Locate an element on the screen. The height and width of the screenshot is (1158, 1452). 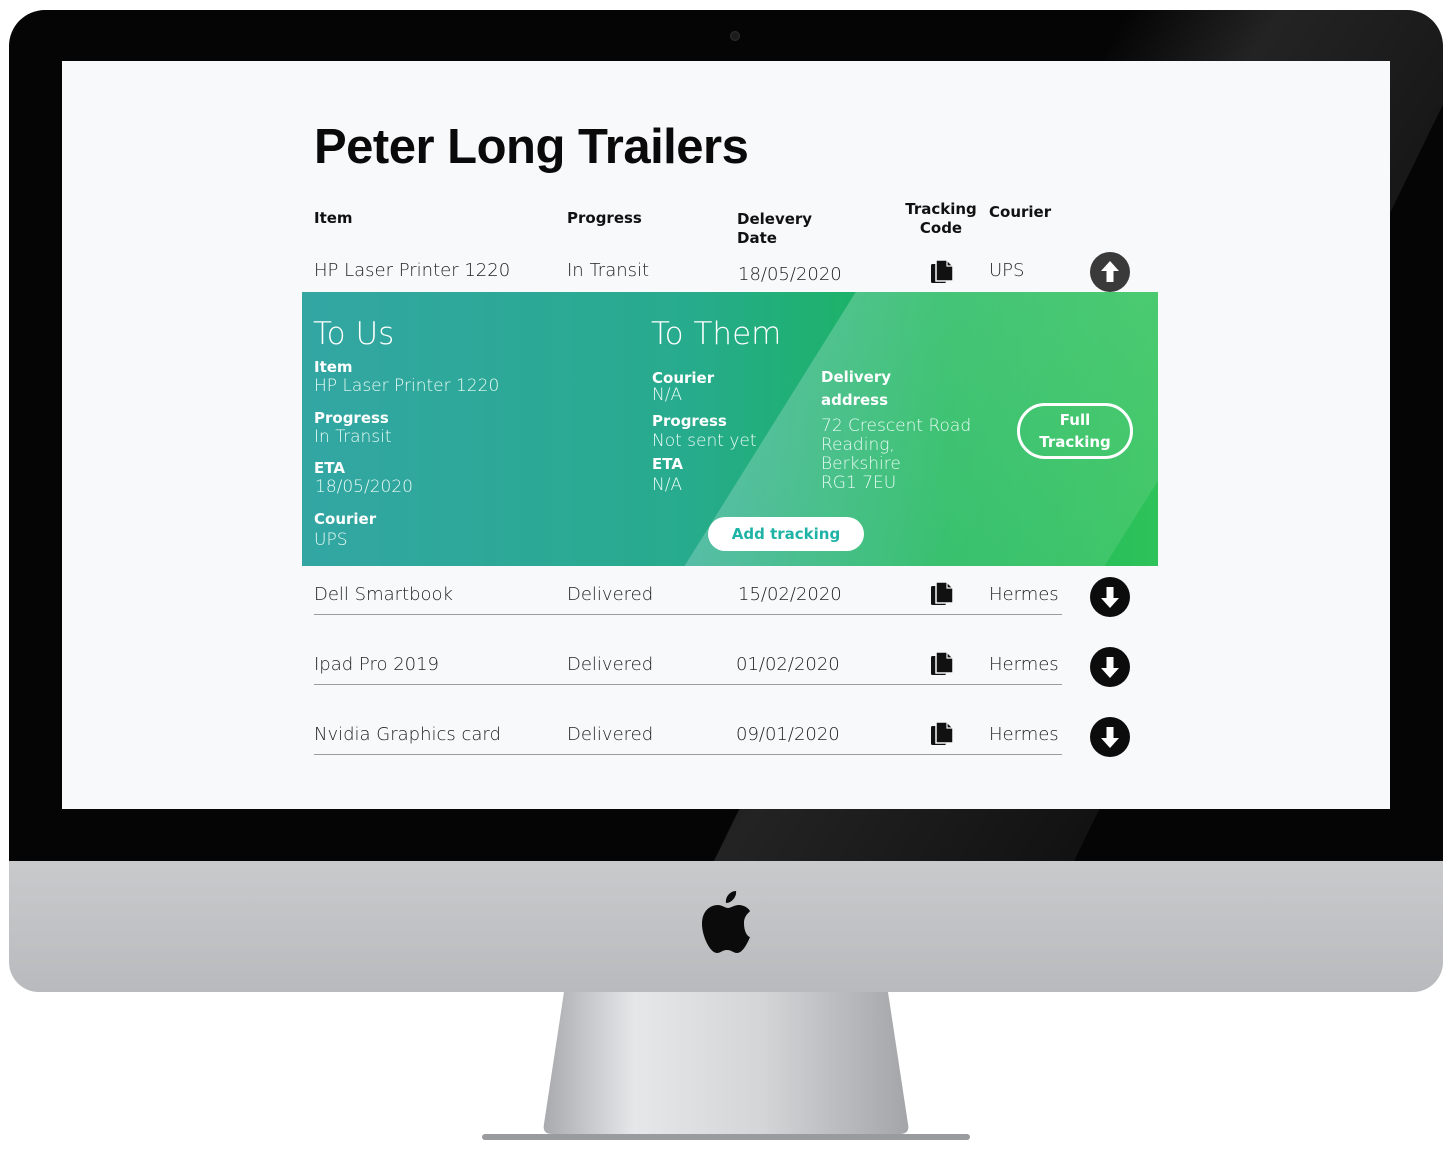
row-date: 15/02/2020 is located at coordinates (790, 594).